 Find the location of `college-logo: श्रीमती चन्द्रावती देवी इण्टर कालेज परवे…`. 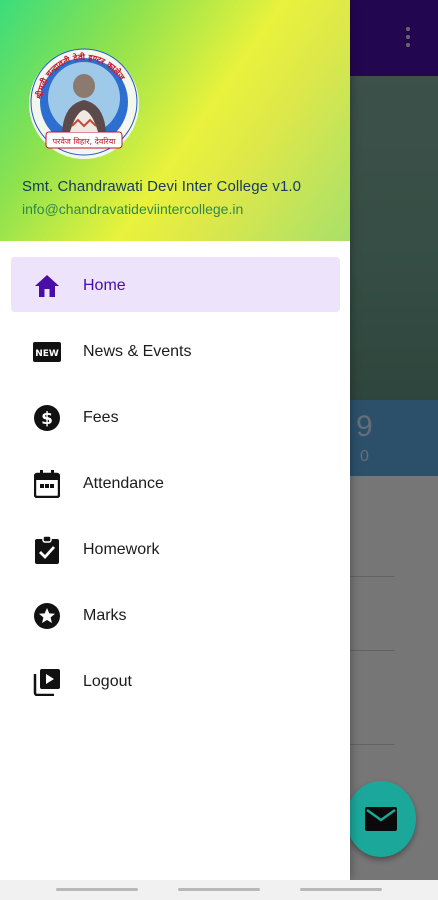

college-logo: श्रीमती चन्द्रावती देवी इण्टर कालेज परवे… is located at coordinates (84, 104).